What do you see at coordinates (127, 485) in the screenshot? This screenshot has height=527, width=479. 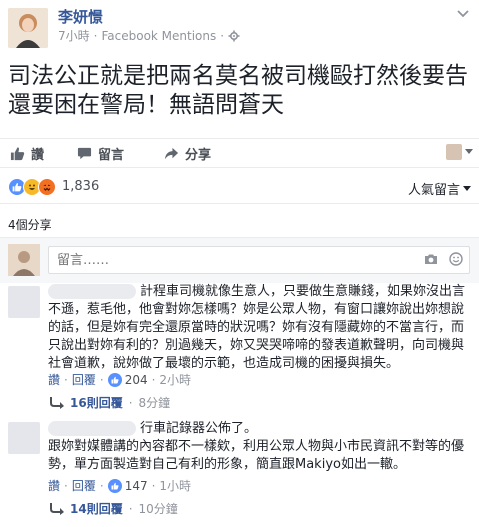 I see `comment-like-count: 147` at bounding box center [127, 485].